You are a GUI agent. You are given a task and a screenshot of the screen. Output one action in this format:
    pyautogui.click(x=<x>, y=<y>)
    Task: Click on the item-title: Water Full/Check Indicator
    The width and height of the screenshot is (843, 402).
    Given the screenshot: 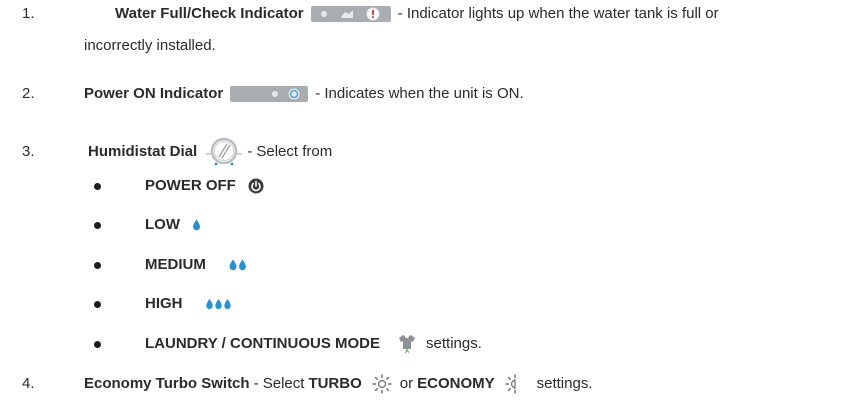 What is the action you would take?
    pyautogui.click(x=209, y=13)
    